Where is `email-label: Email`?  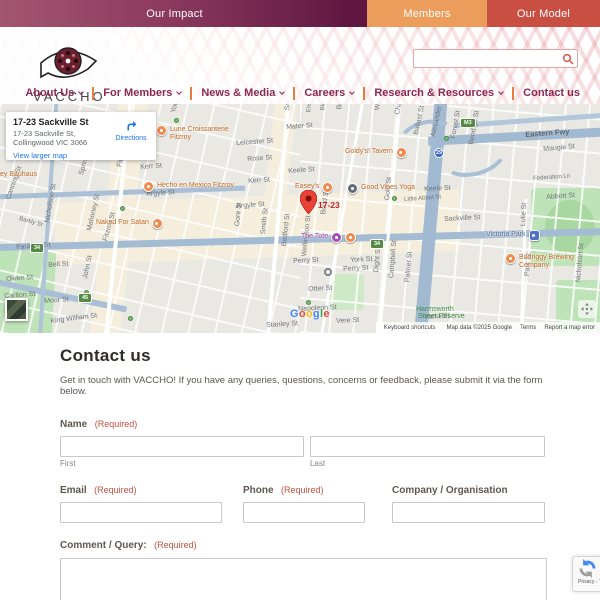 email-label: Email is located at coordinates (73, 490).